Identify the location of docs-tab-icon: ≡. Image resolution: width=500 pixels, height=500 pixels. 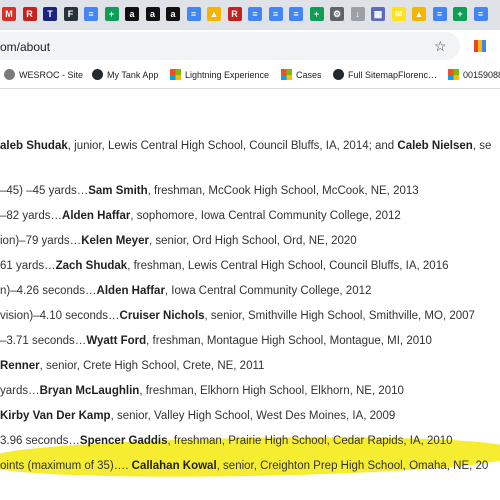
(91, 14).